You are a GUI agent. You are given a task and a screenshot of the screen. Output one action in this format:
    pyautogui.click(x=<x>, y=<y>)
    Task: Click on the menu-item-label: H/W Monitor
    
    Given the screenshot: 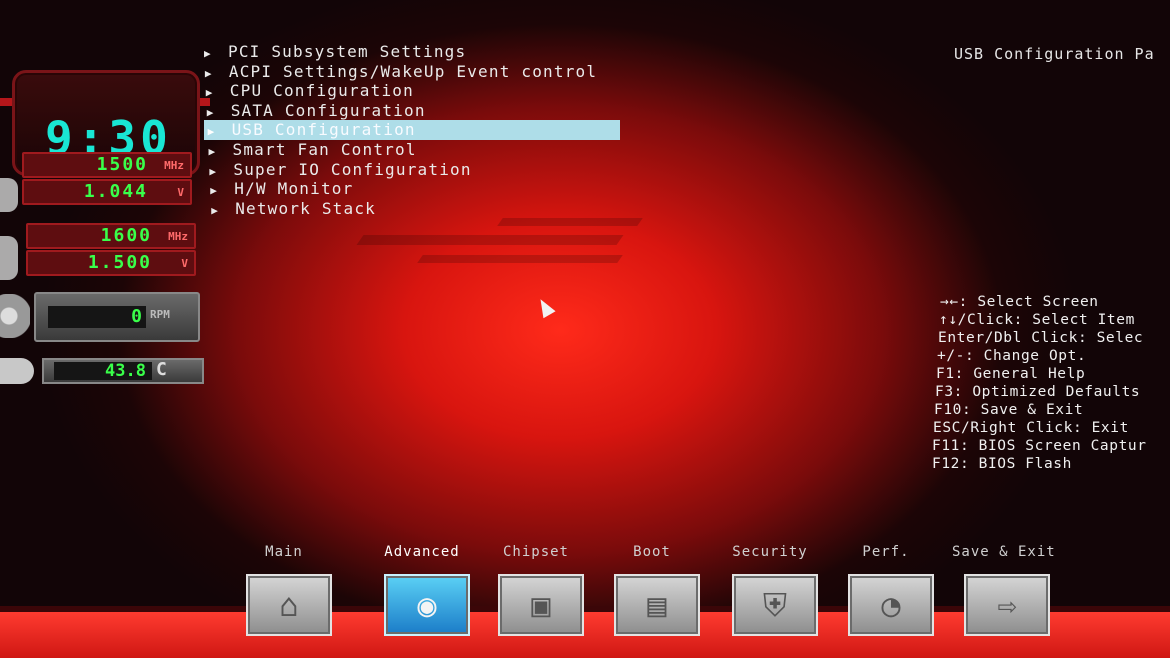 What is the action you would take?
    pyautogui.click(x=294, y=189)
    